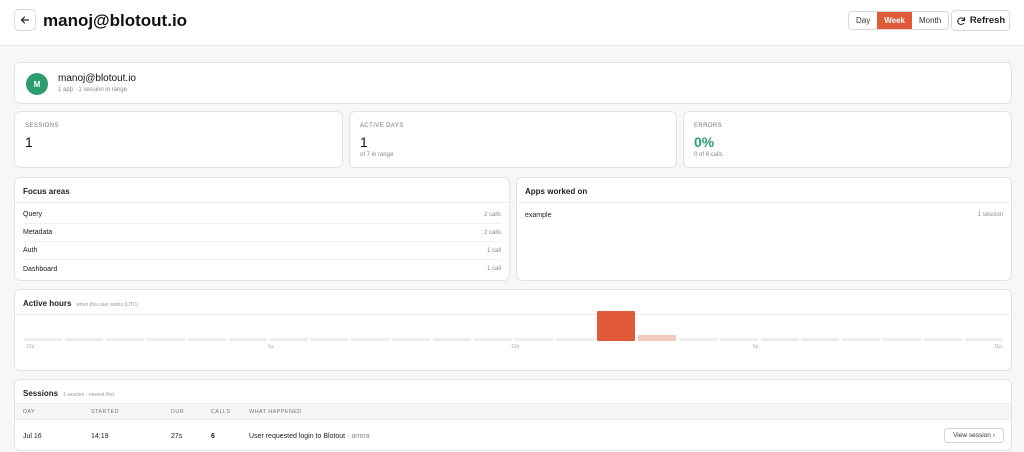 This screenshot has height=452, width=1024. What do you see at coordinates (93, 90) in the screenshot?
I see `user-summary: 1 app · 1 session in range` at bounding box center [93, 90].